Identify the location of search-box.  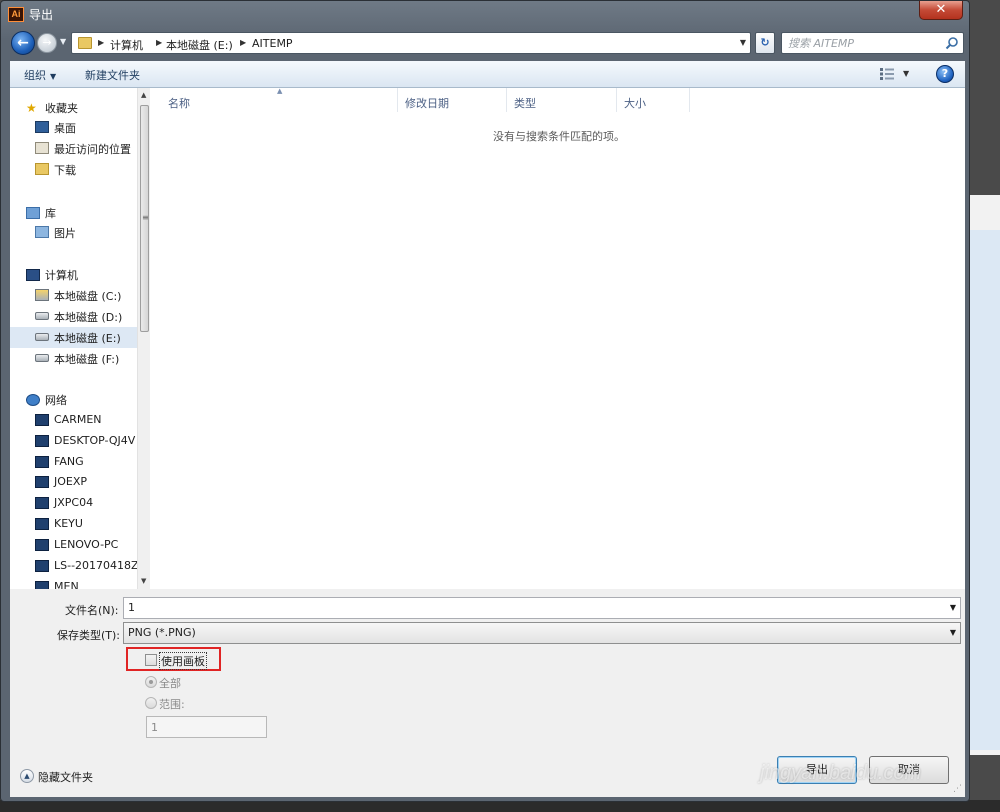
(872, 43).